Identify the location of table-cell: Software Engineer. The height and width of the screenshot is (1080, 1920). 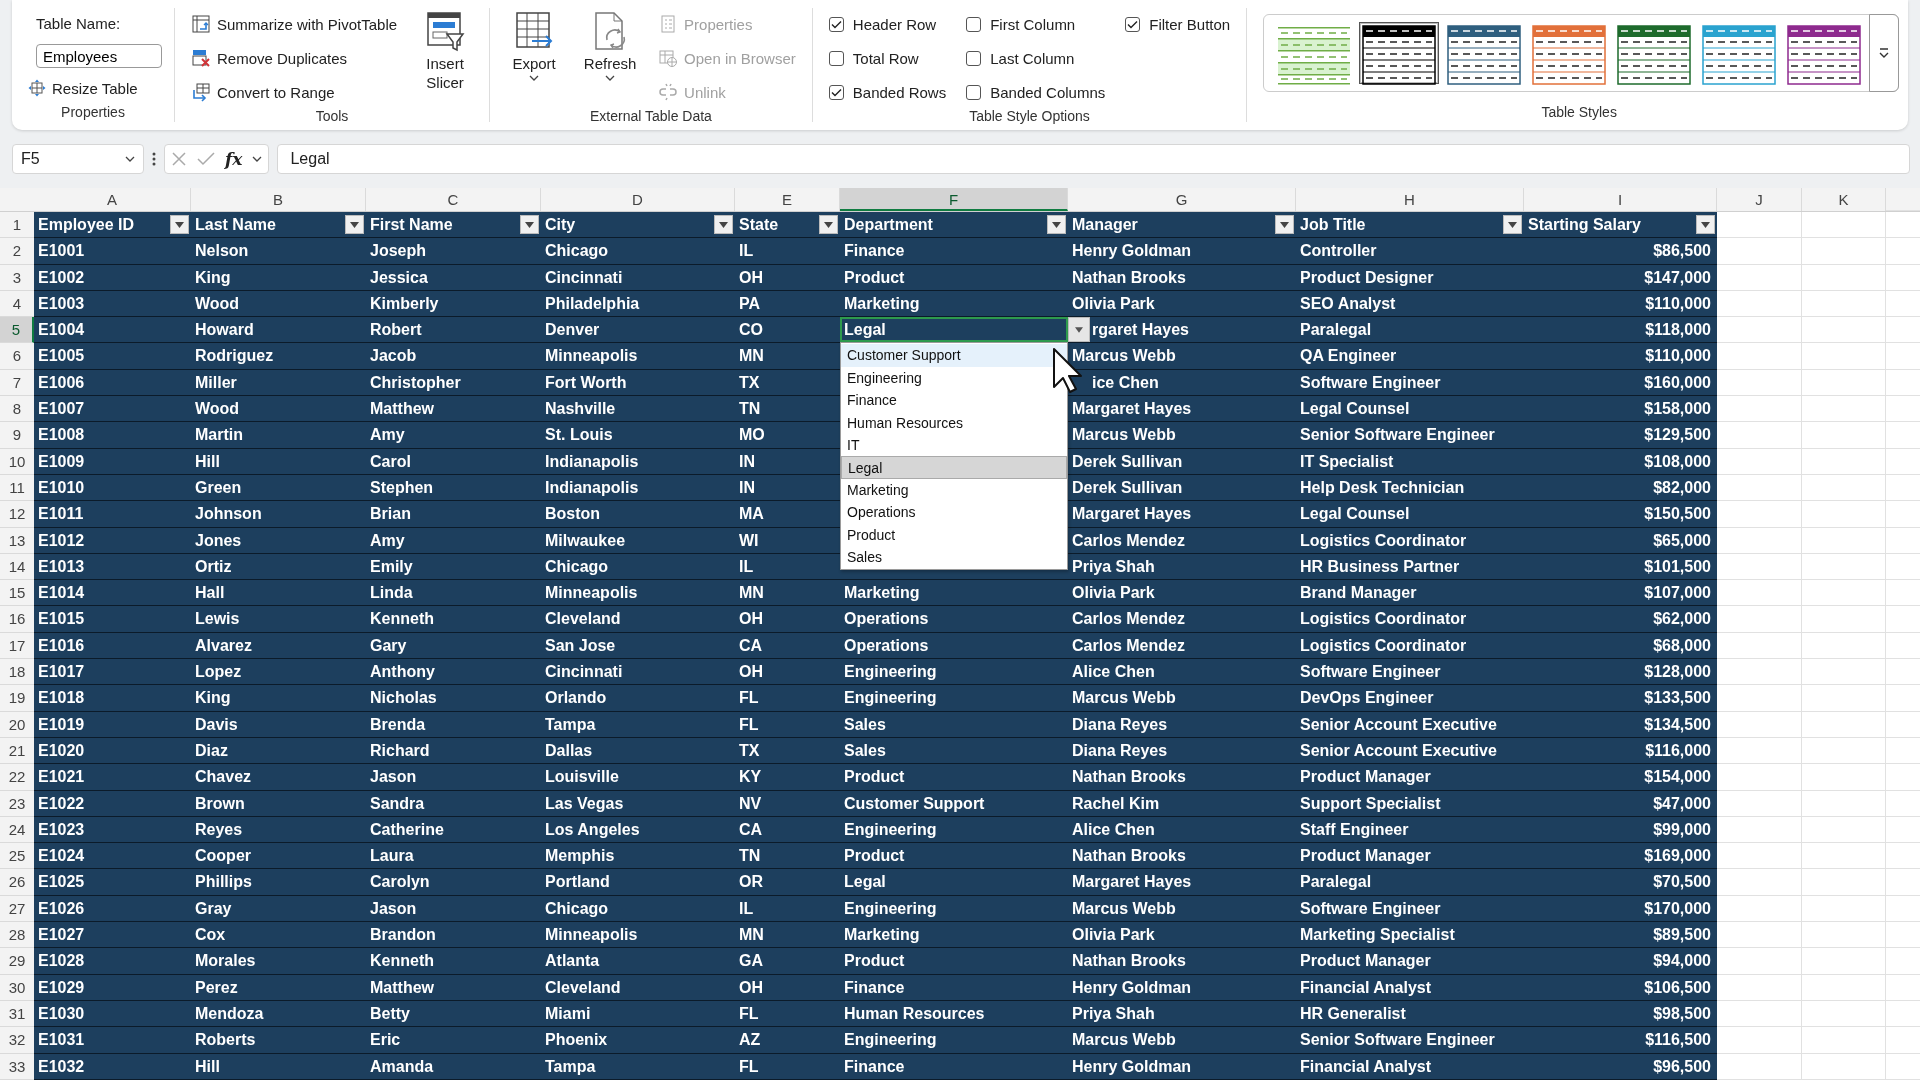
(1410, 383).